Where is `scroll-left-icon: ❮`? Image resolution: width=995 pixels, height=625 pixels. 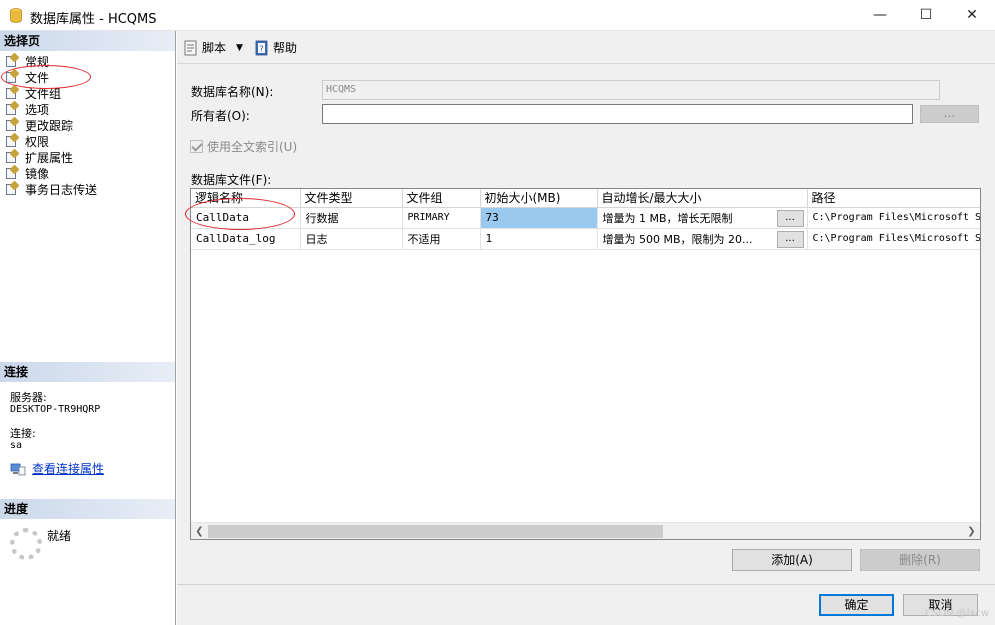 scroll-left-icon: ❮ is located at coordinates (199, 531).